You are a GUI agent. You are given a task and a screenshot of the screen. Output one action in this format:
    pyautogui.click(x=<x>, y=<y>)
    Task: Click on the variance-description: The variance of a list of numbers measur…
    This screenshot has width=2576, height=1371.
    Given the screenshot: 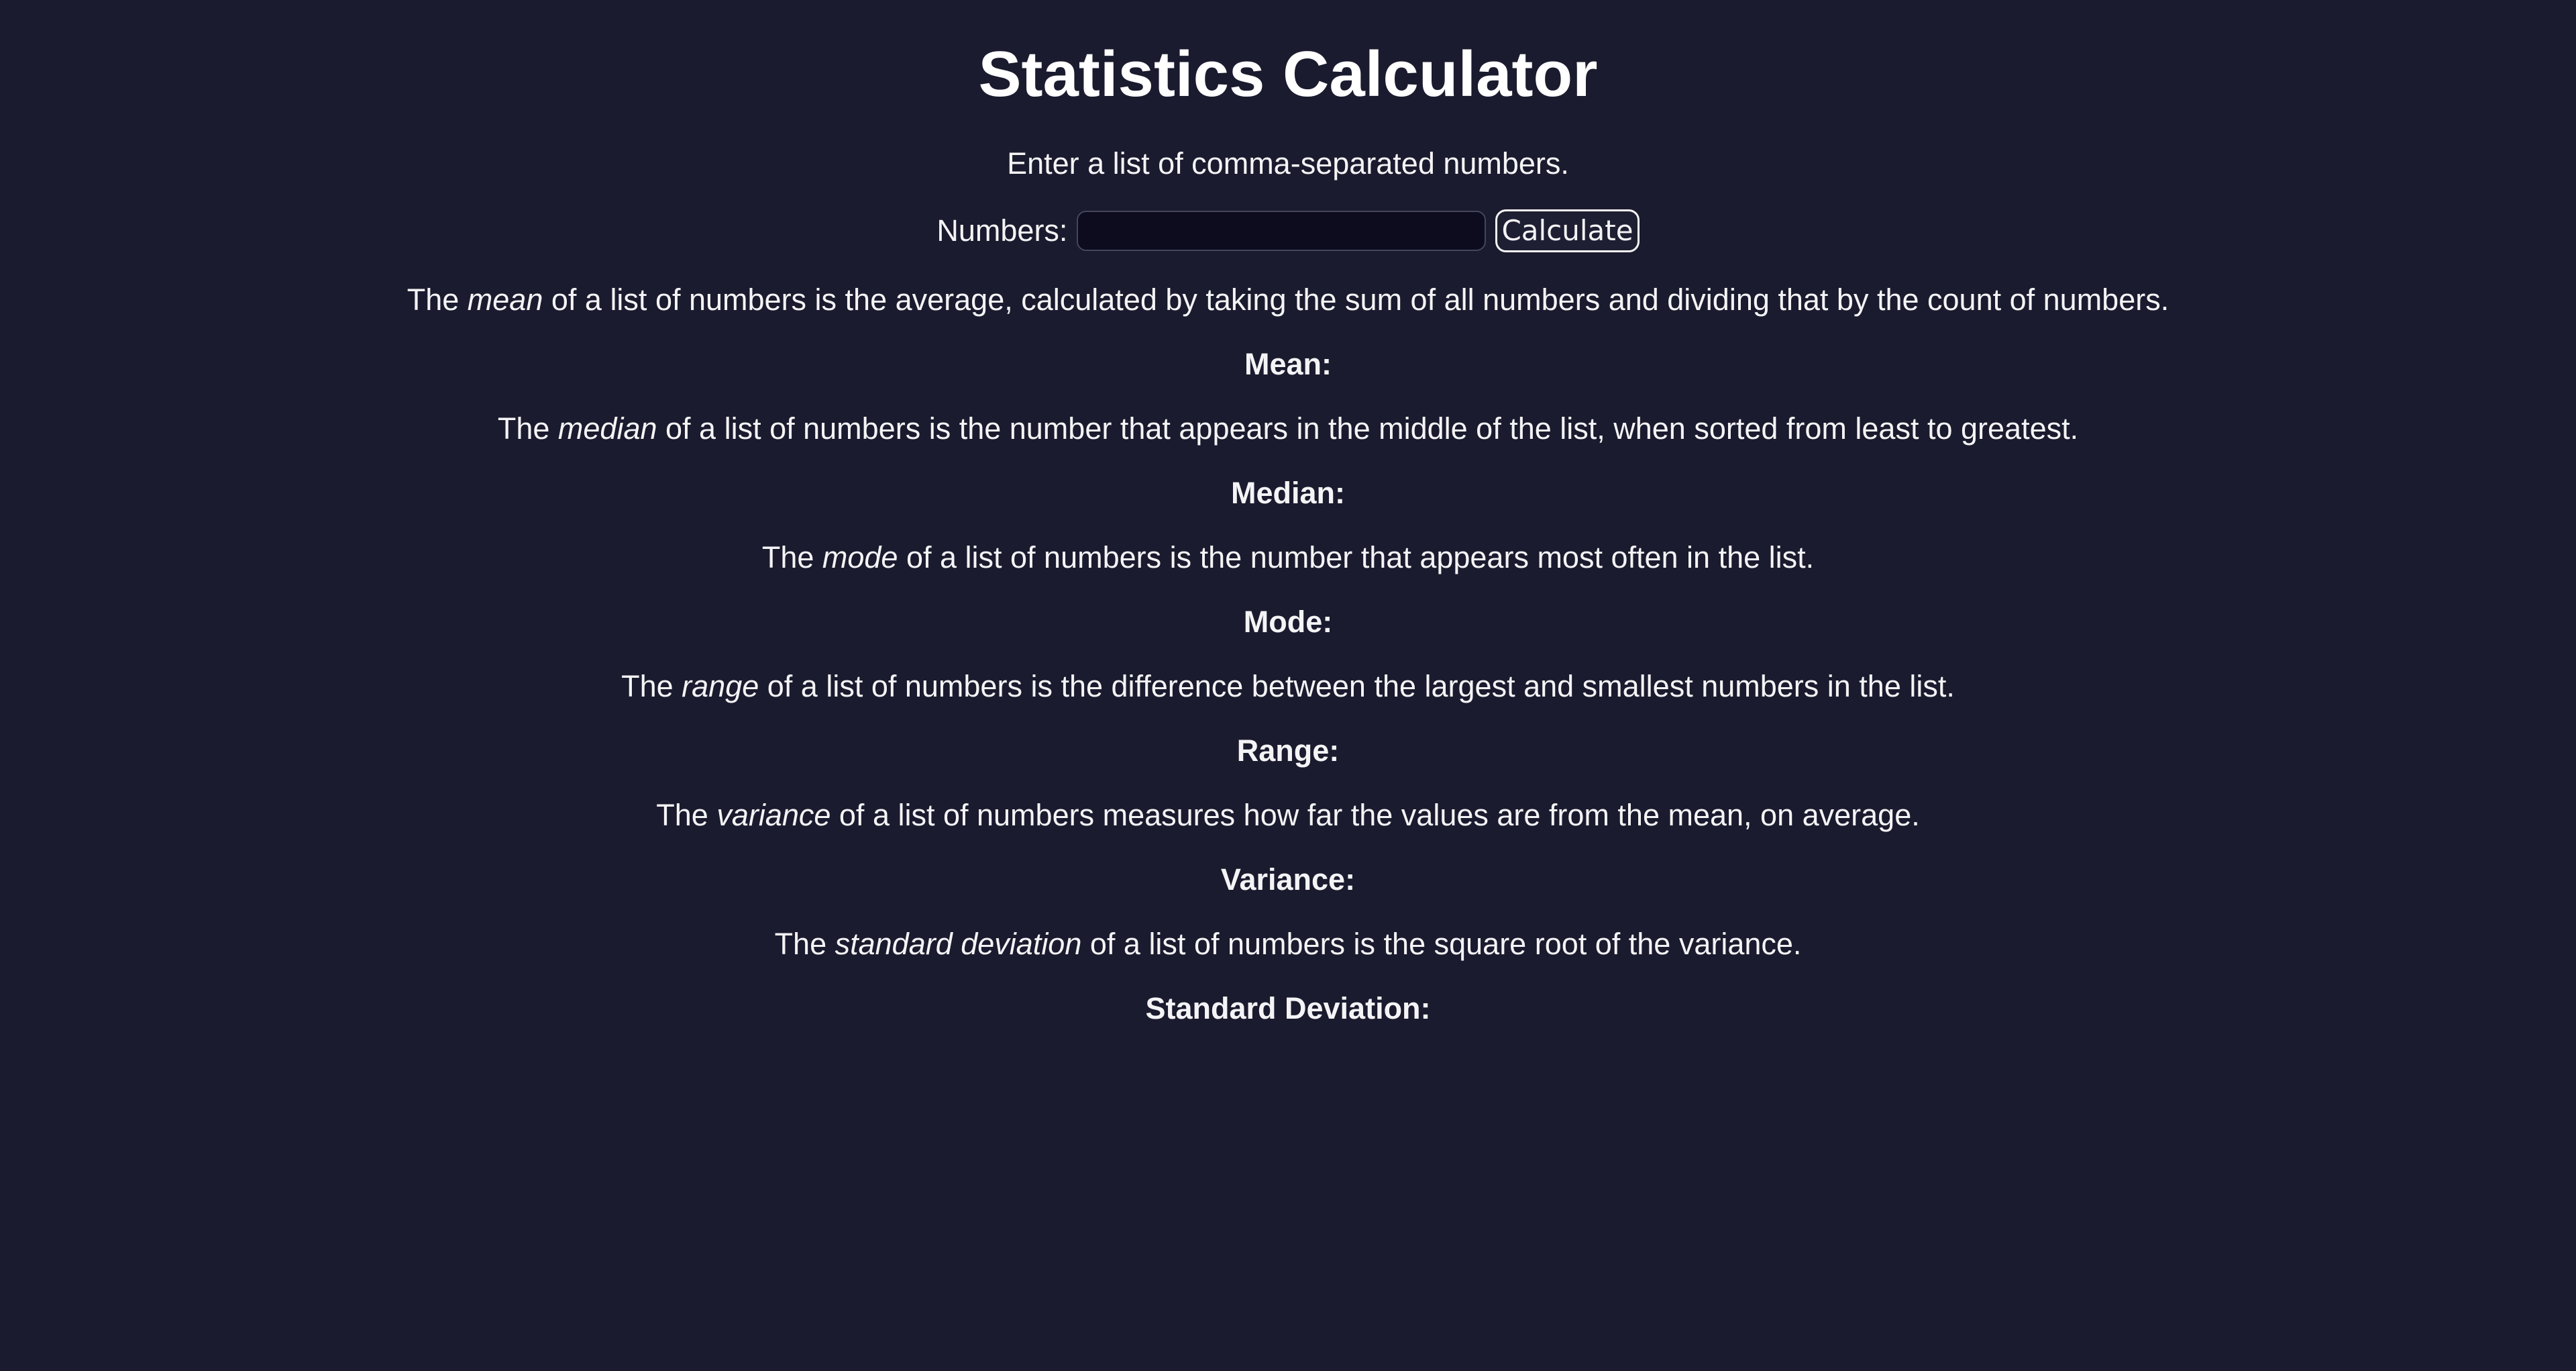 What is the action you would take?
    pyautogui.click(x=1288, y=815)
    